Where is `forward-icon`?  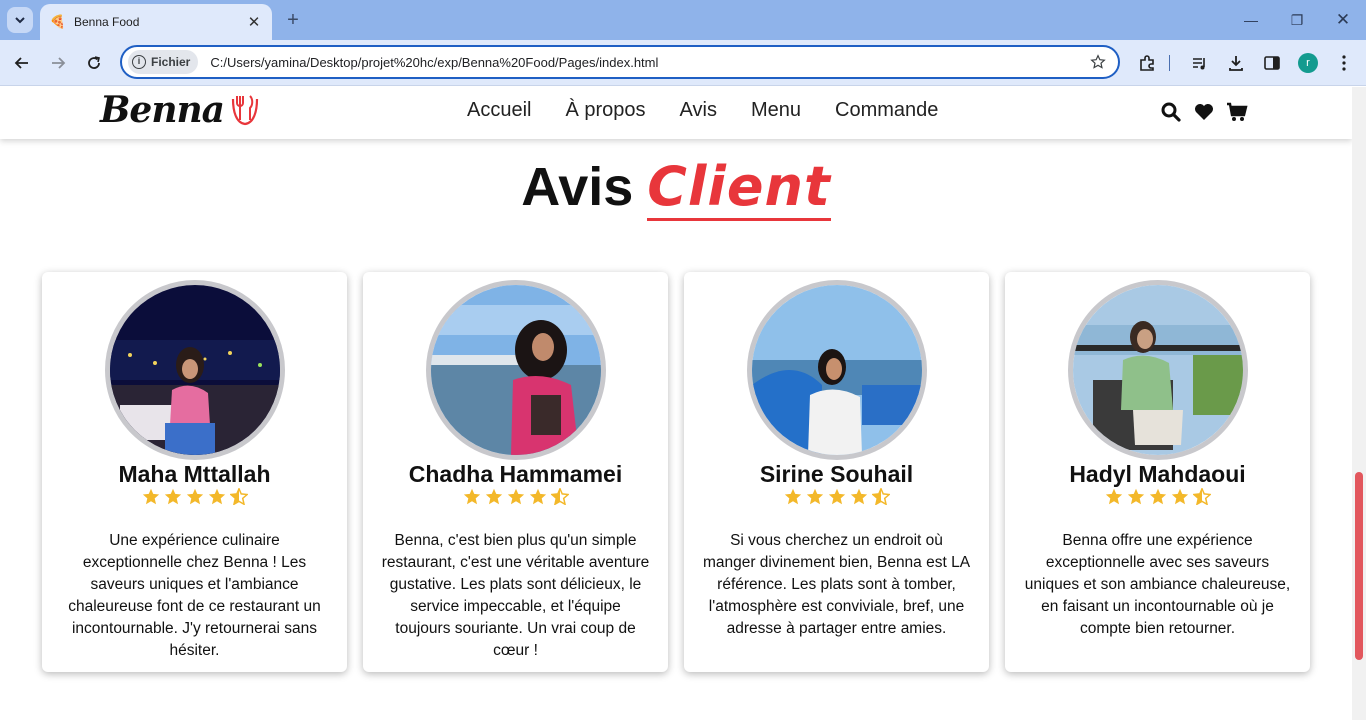
forward-icon is located at coordinates (58, 63).